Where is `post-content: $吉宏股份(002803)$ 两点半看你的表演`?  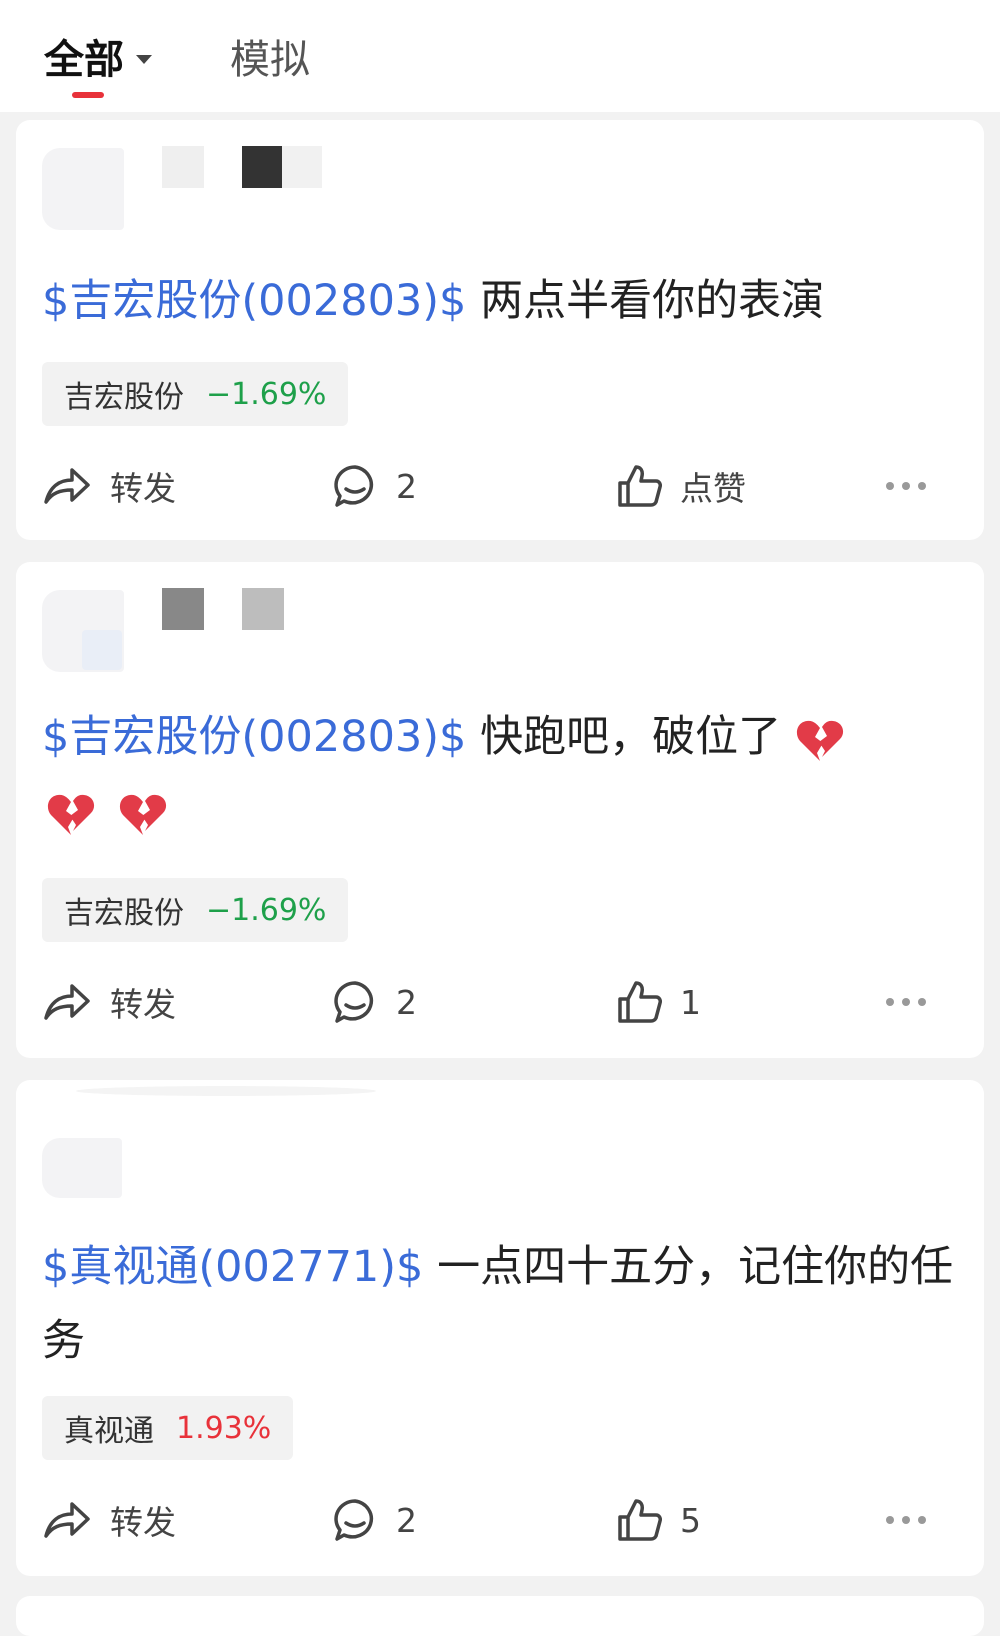
post-content: $吉宏股份(002803)$ 两点半看你的表演 is located at coordinates (502, 301).